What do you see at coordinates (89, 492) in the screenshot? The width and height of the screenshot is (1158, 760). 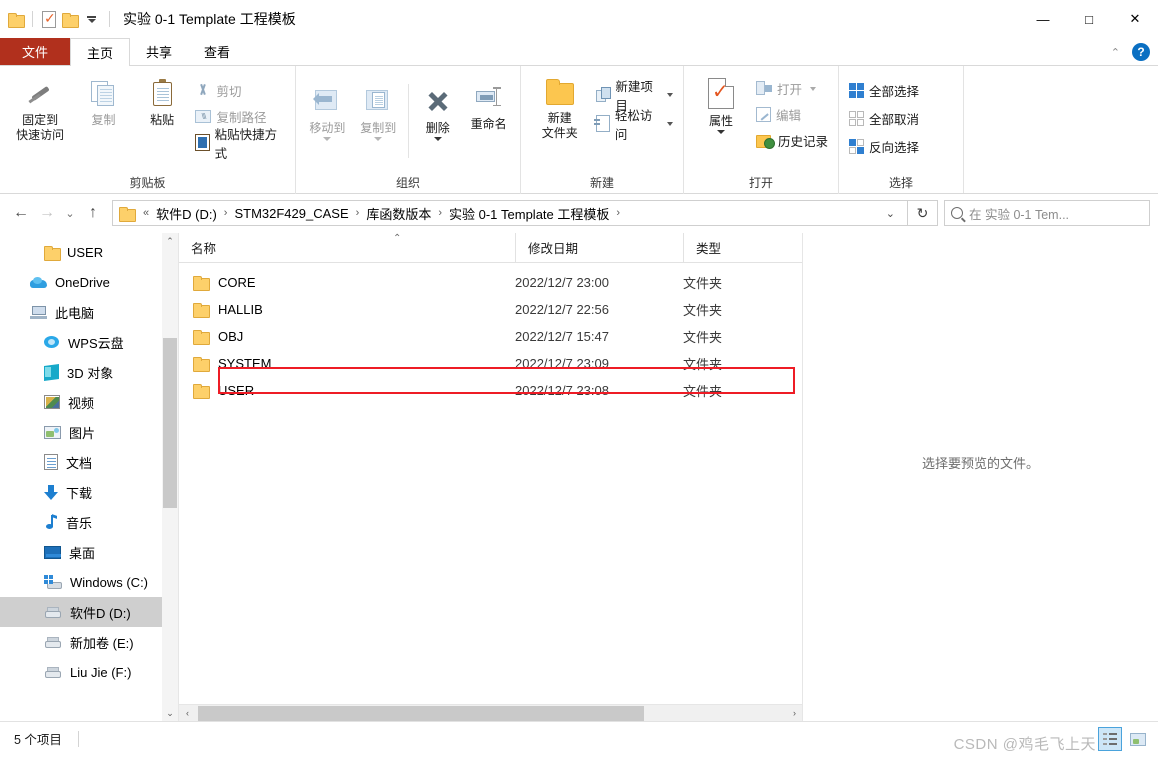 I see `sidebar-item-downloads: 下载` at bounding box center [89, 492].